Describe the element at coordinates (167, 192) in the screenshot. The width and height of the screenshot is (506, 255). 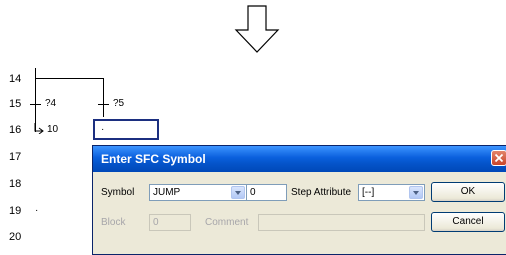
I see `symbol-select-value: JUMP` at that location.